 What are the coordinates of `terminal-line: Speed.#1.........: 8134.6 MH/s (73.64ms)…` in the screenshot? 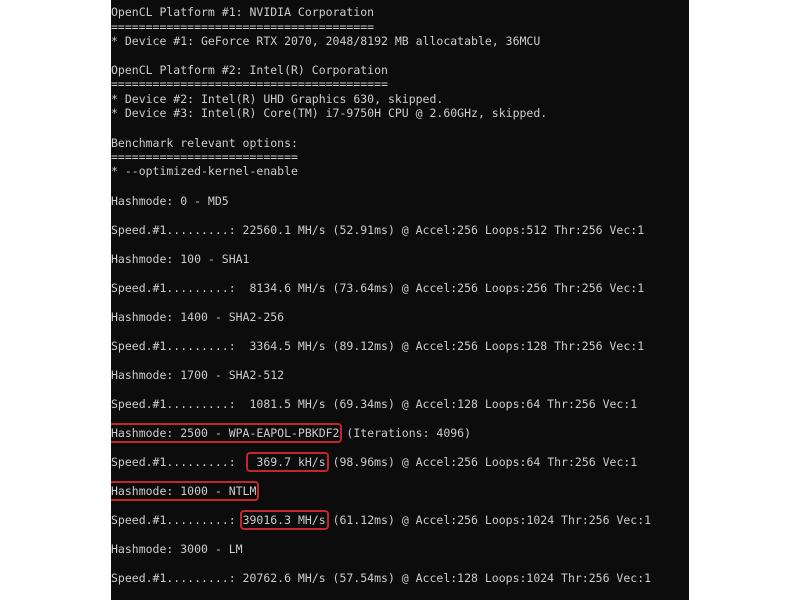 It's located at (377, 288).